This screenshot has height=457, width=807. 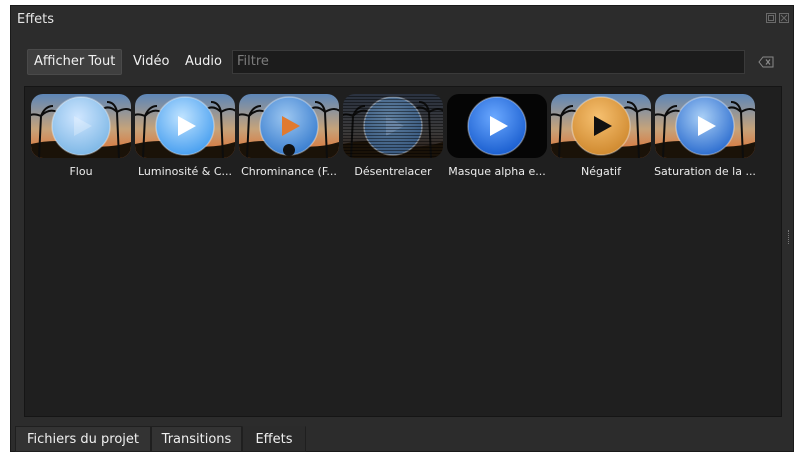 I want to click on effect-item: Flou, so click(x=81, y=138).